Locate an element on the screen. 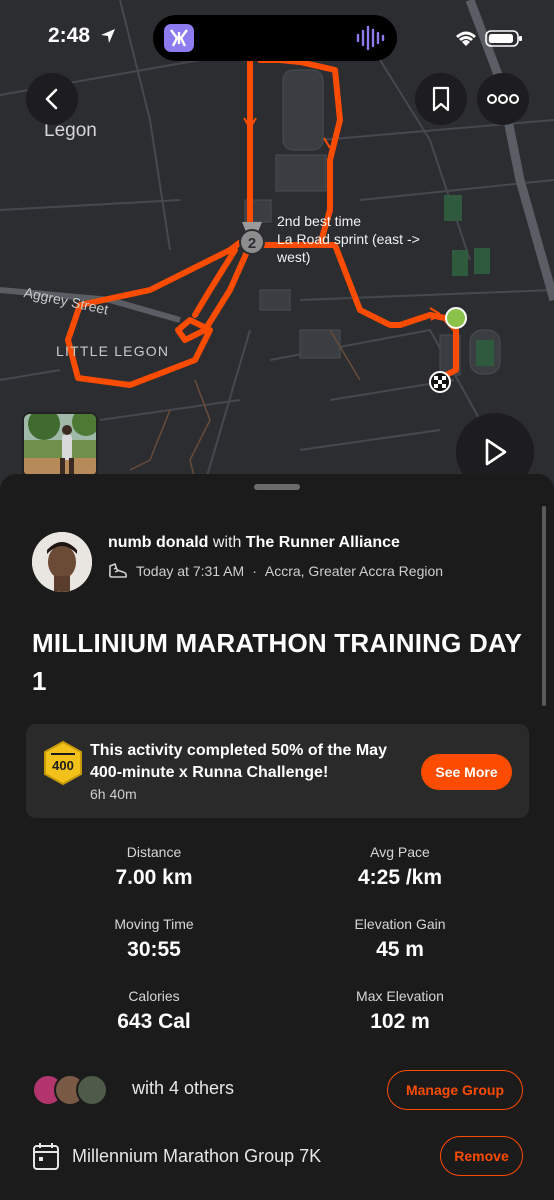  segment-medal-icon: 2 is located at coordinates (252, 238).